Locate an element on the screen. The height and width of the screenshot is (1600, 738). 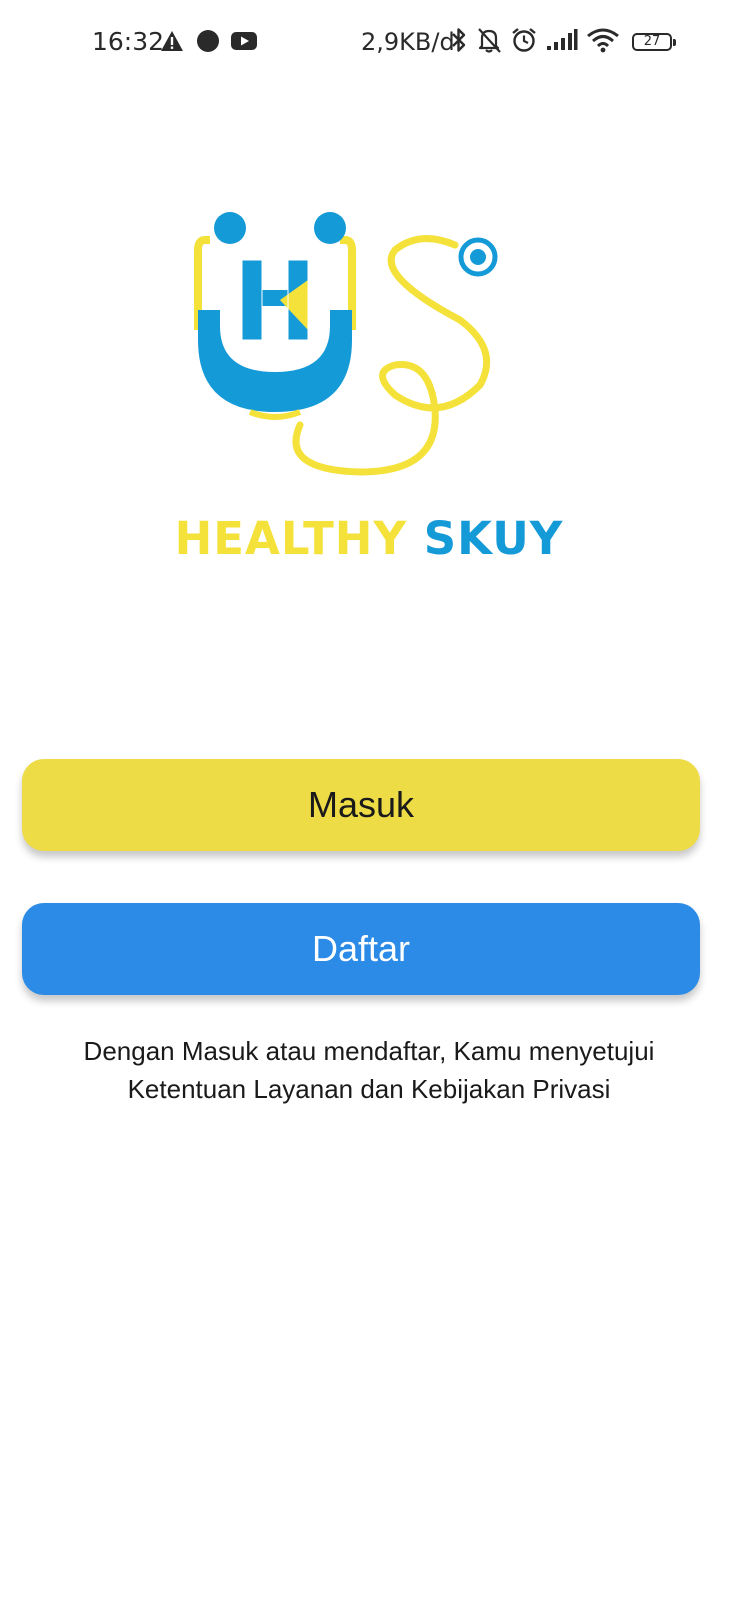
status-bar: 16:32 2,9KB/d 27 is located at coordinates (369, 42).